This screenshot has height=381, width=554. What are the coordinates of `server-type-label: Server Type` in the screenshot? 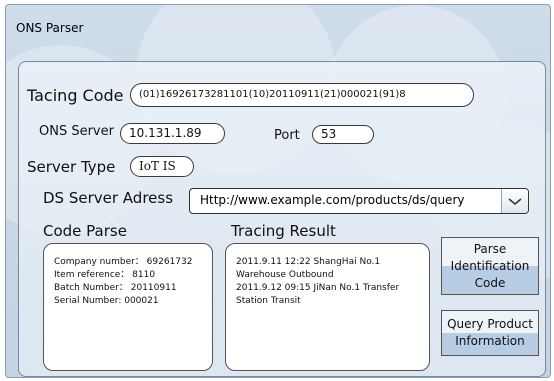 It's located at (71, 167).